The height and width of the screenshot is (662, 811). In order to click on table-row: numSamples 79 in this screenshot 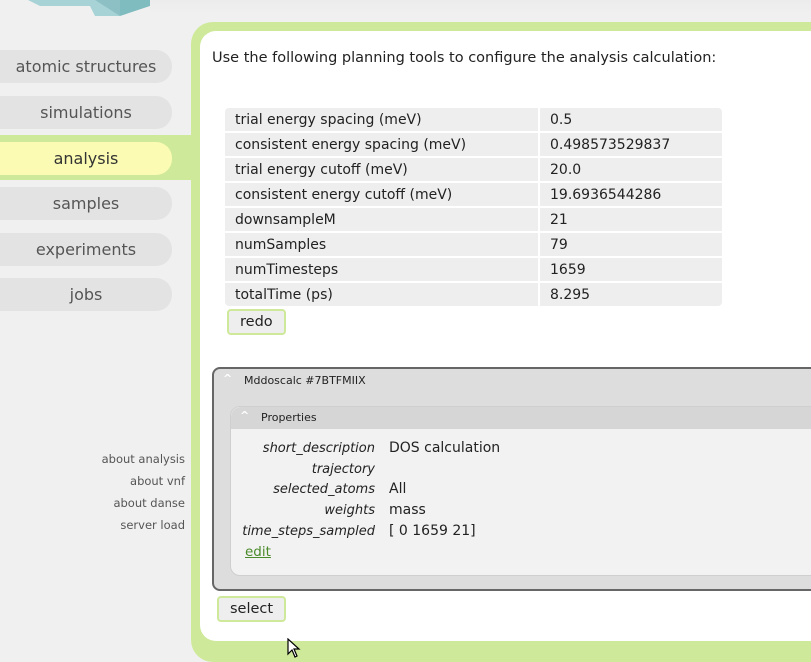, I will do `click(473, 244)`.